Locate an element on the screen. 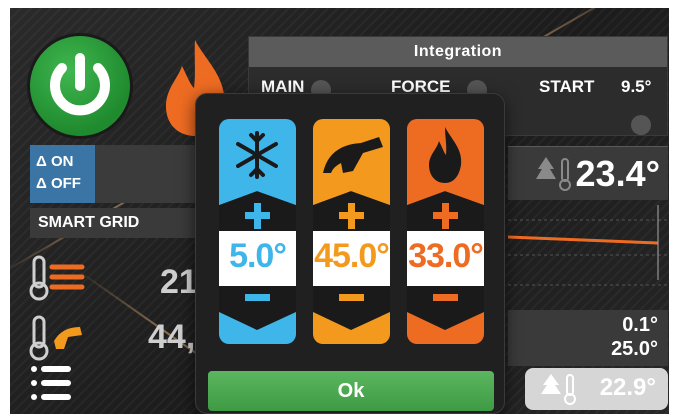 The height and width of the screenshot is (419, 678). cooling-decrease-button is located at coordinates (257, 315).